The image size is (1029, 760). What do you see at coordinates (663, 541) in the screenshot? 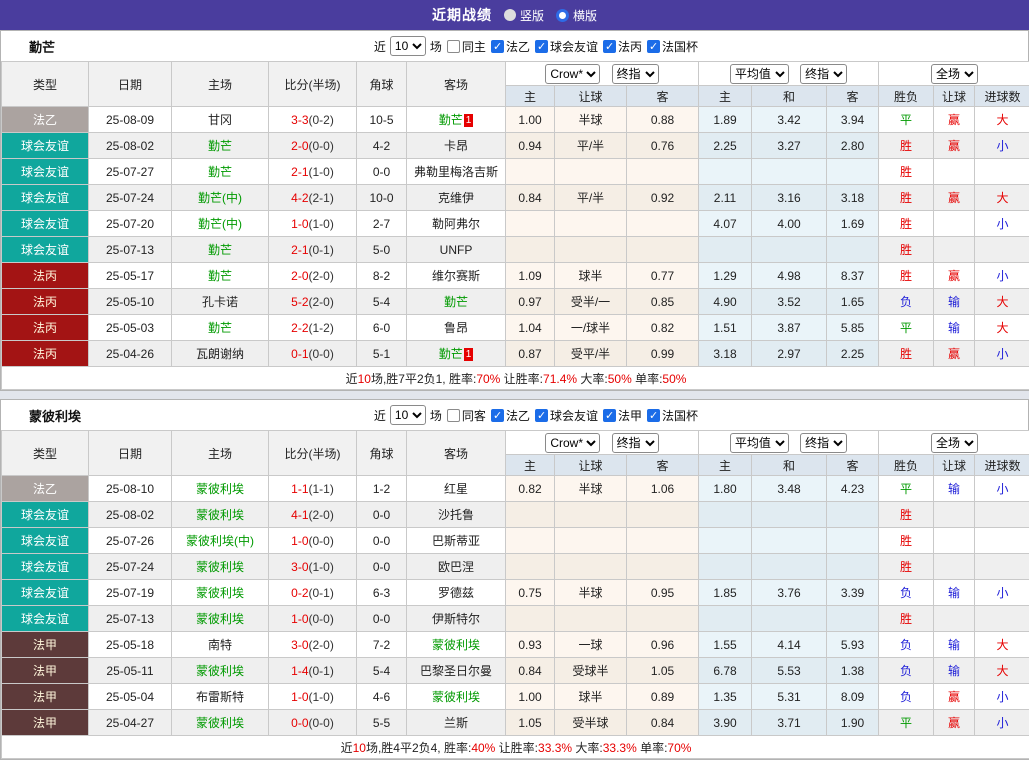
I see `handicap-away-odds-cell` at bounding box center [663, 541].